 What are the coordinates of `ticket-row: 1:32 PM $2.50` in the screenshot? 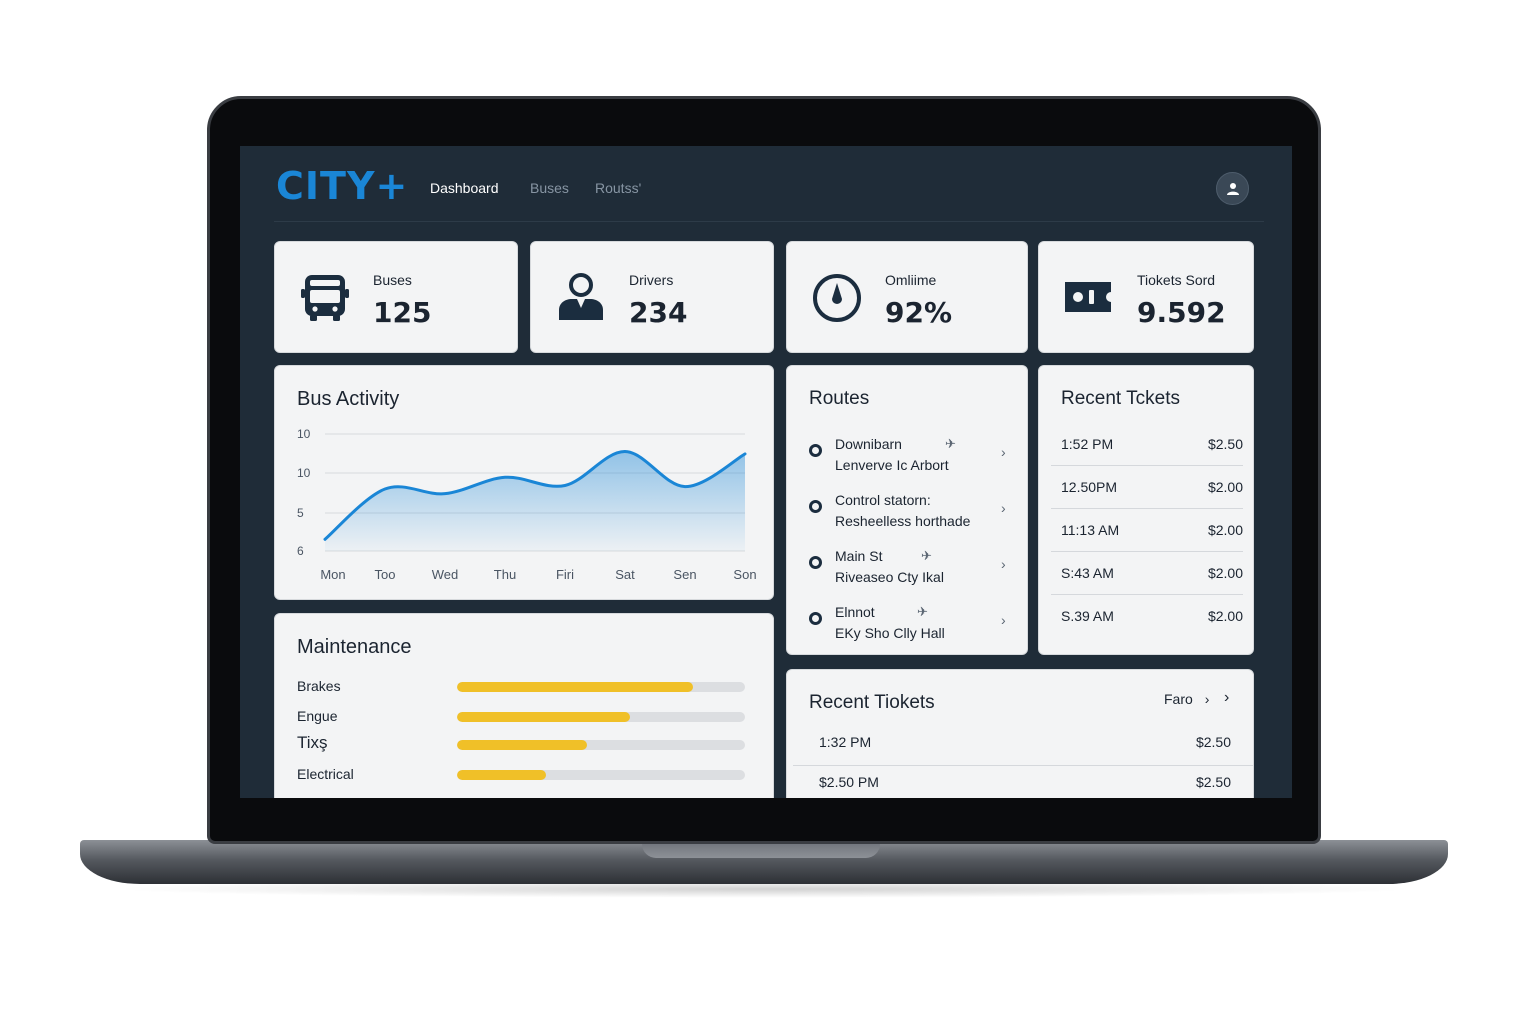 It's located at (1023, 747).